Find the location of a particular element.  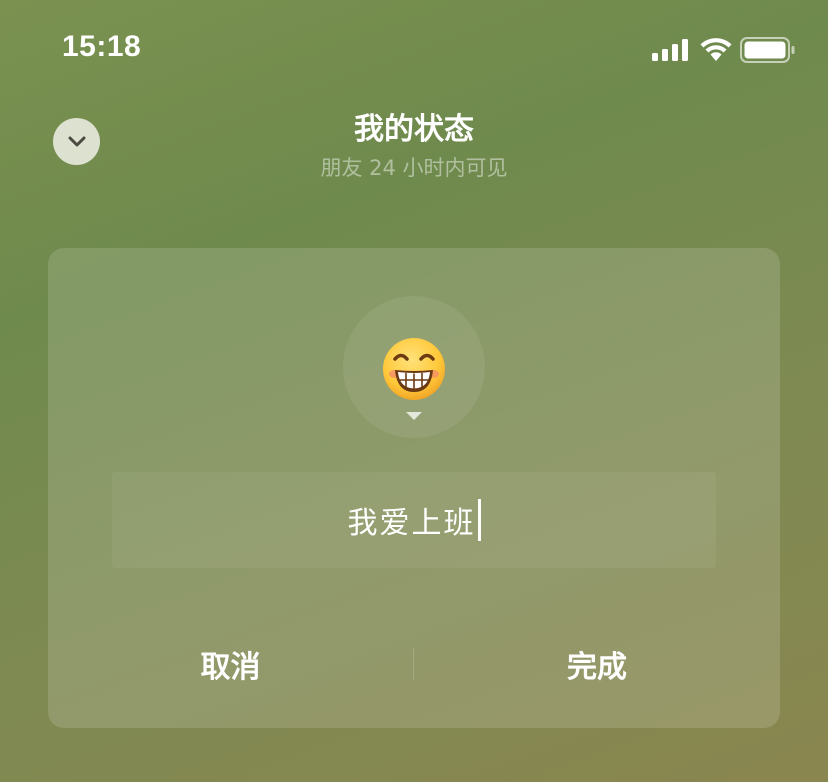

grinning-face-emoji is located at coordinates (414, 369).